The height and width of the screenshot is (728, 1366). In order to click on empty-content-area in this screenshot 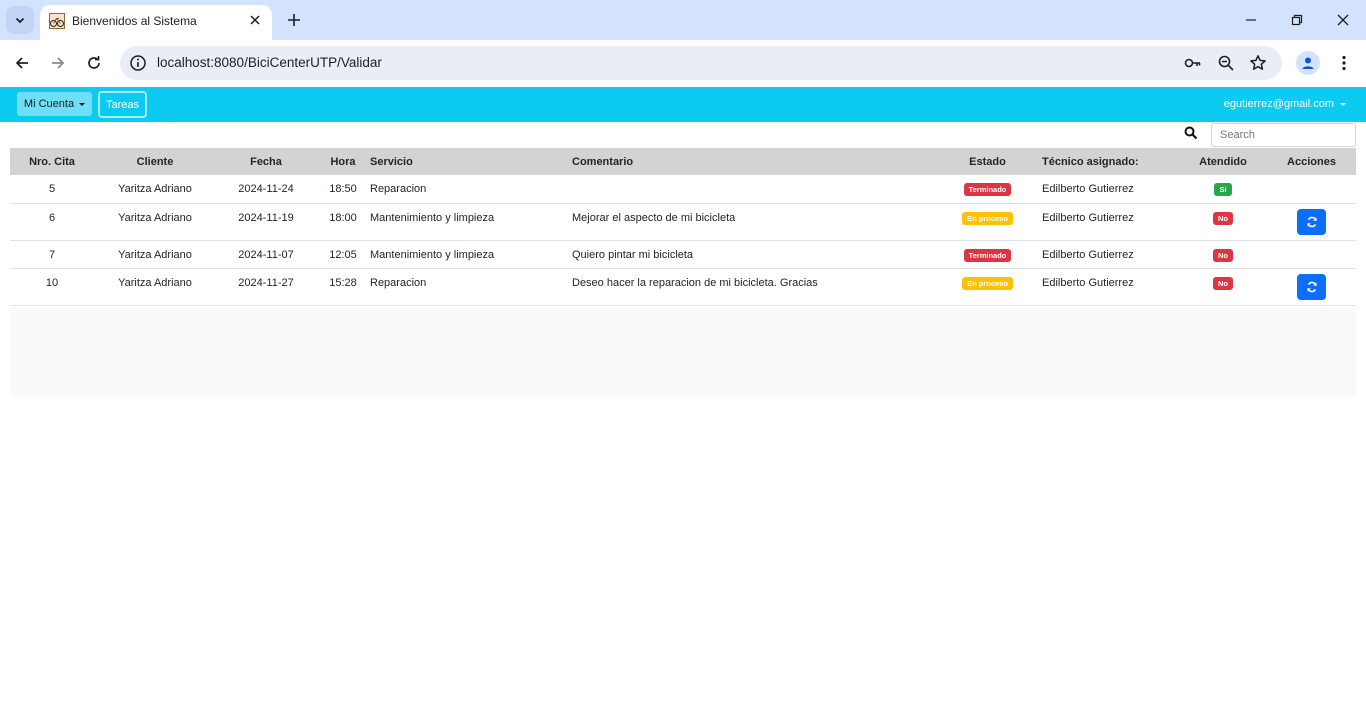, I will do `click(683, 351)`.